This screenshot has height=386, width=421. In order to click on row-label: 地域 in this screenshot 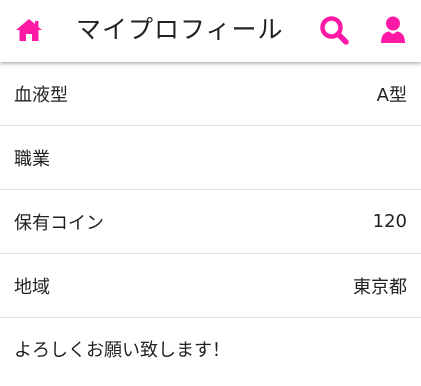, I will do `click(32, 287)`.